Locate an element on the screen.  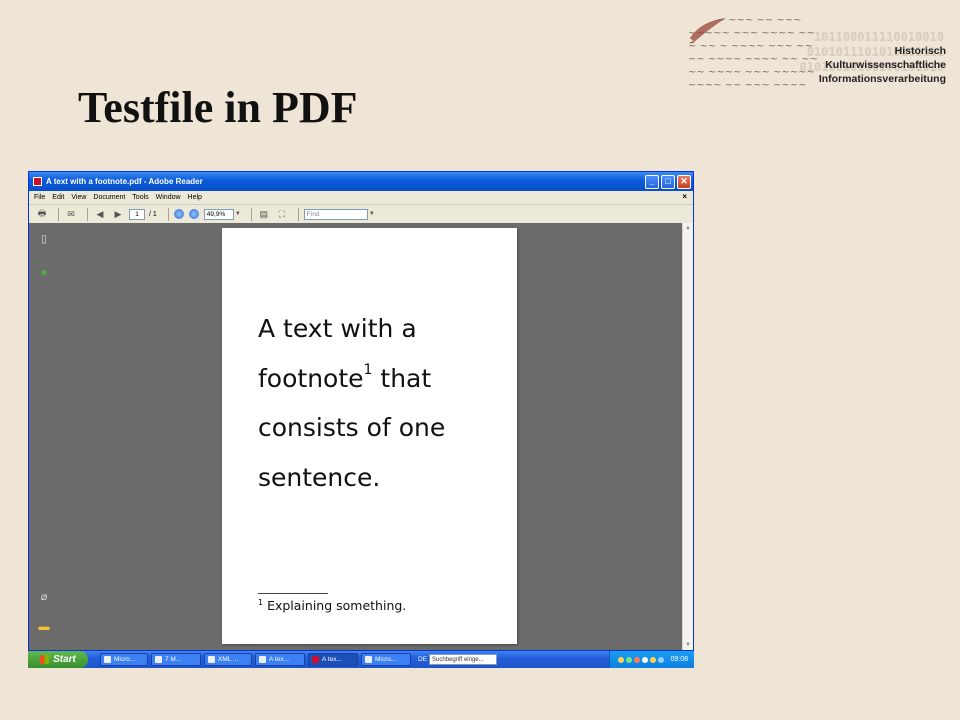
menu-tools: Tools is located at coordinates (140, 197).